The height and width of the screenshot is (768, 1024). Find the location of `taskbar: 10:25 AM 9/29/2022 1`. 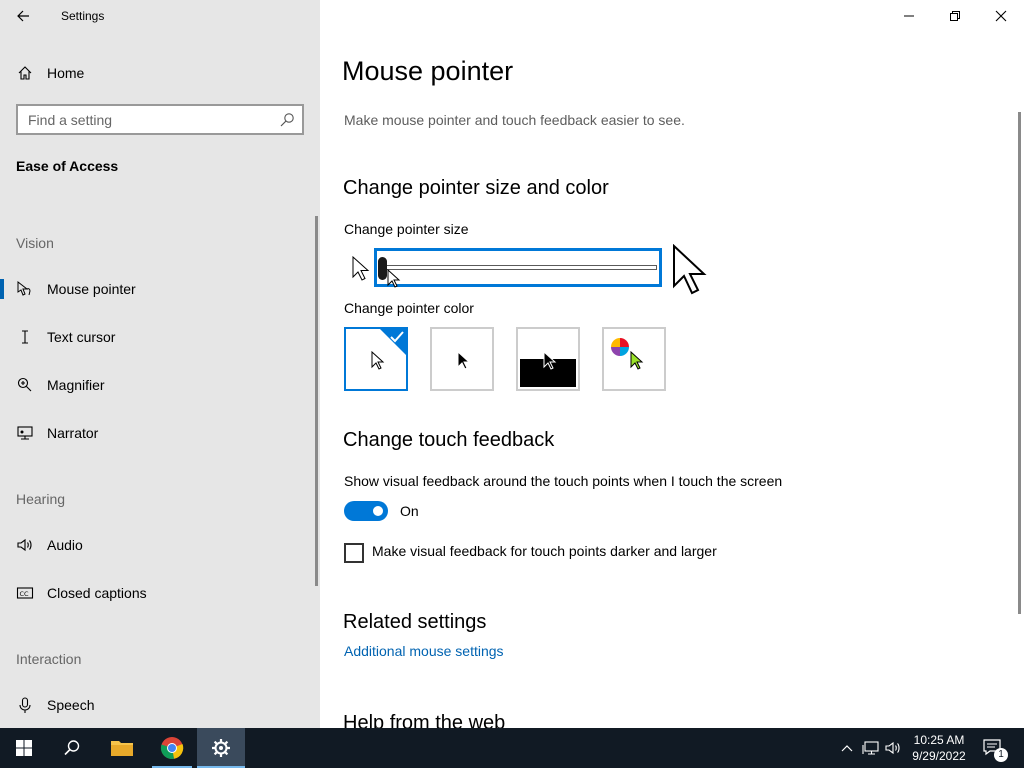

taskbar: 10:25 AM 9/29/2022 1 is located at coordinates (512, 748).